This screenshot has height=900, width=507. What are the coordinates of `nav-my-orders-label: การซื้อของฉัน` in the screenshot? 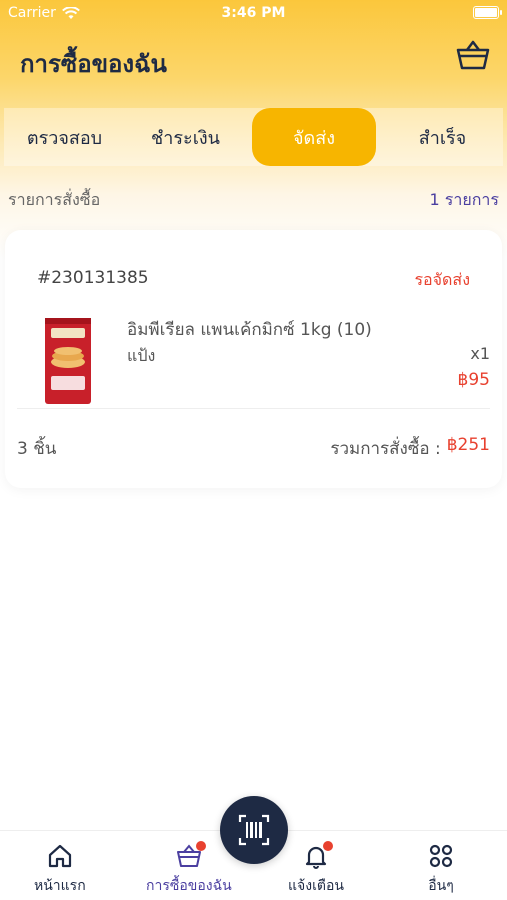 It's located at (189, 886).